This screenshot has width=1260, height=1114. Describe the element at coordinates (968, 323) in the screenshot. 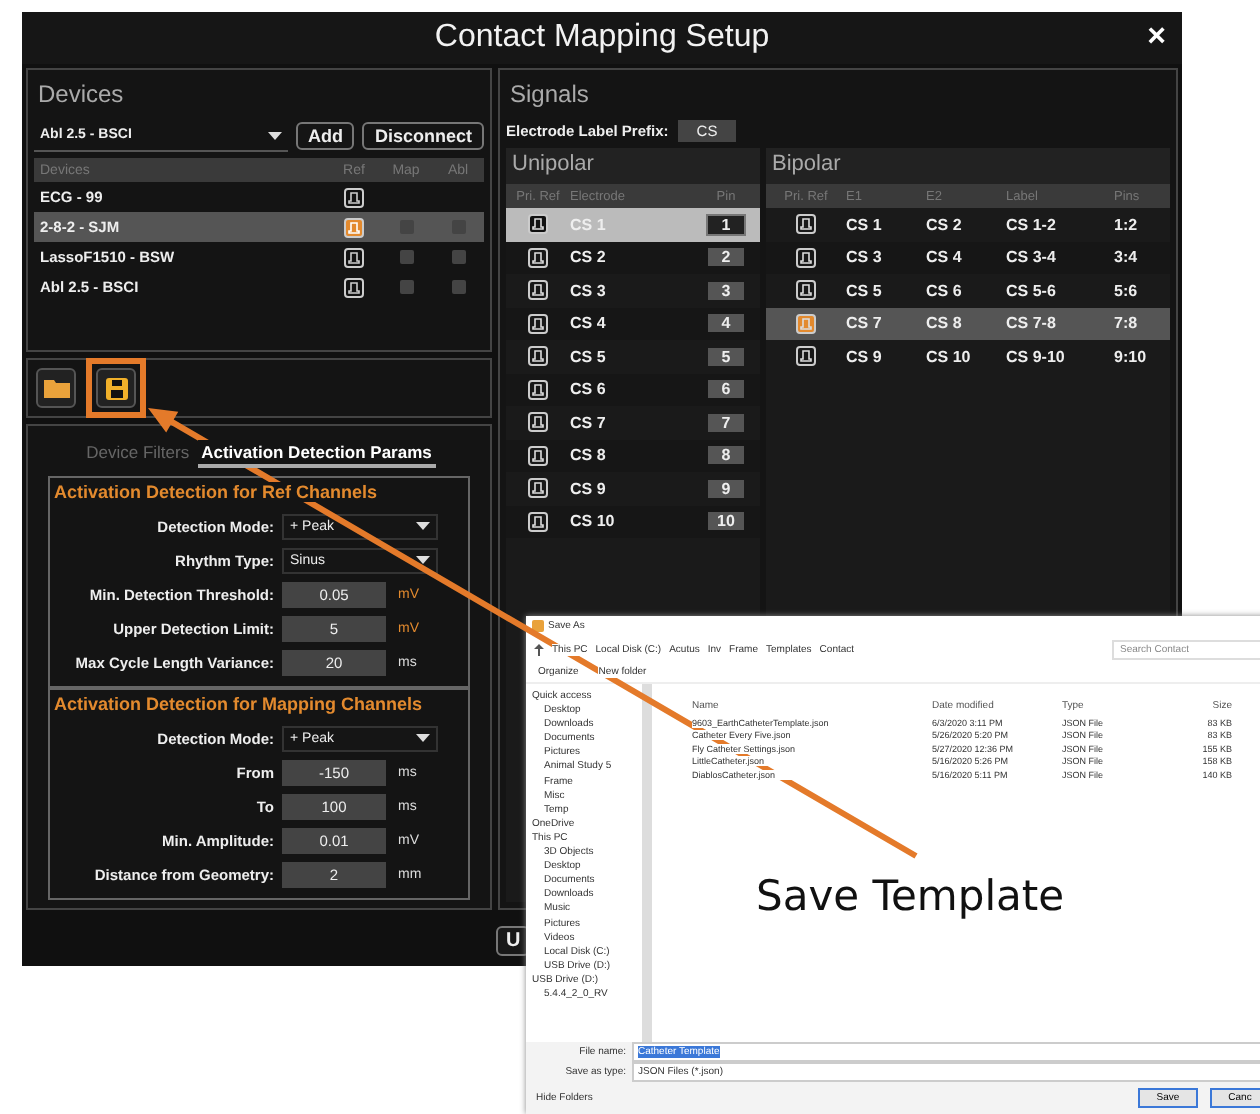

I see `bipolar-row: CS 7 CS 8 CS 7-8 7:8` at that location.